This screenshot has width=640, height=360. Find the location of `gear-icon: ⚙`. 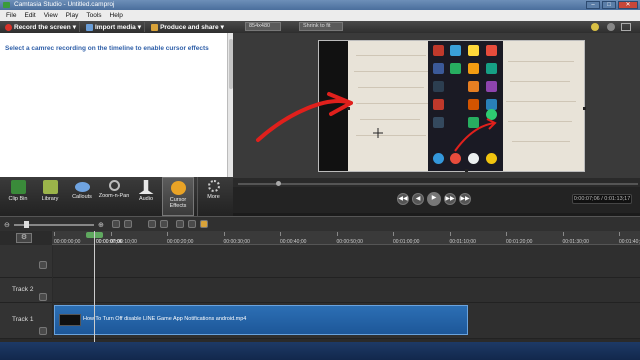

gear-icon: ⚙ is located at coordinates (24, 238).